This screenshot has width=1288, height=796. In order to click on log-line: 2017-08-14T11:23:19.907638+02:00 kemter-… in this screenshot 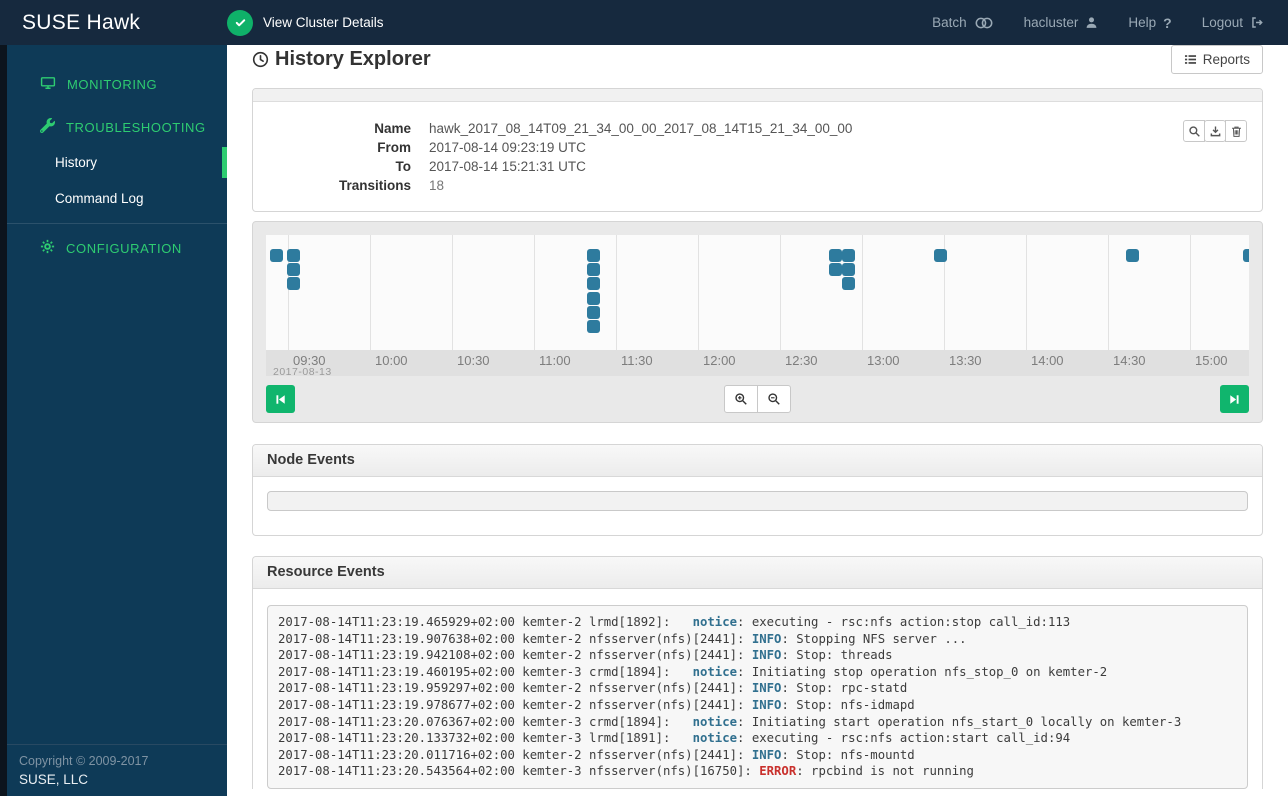, I will do `click(622, 638)`.